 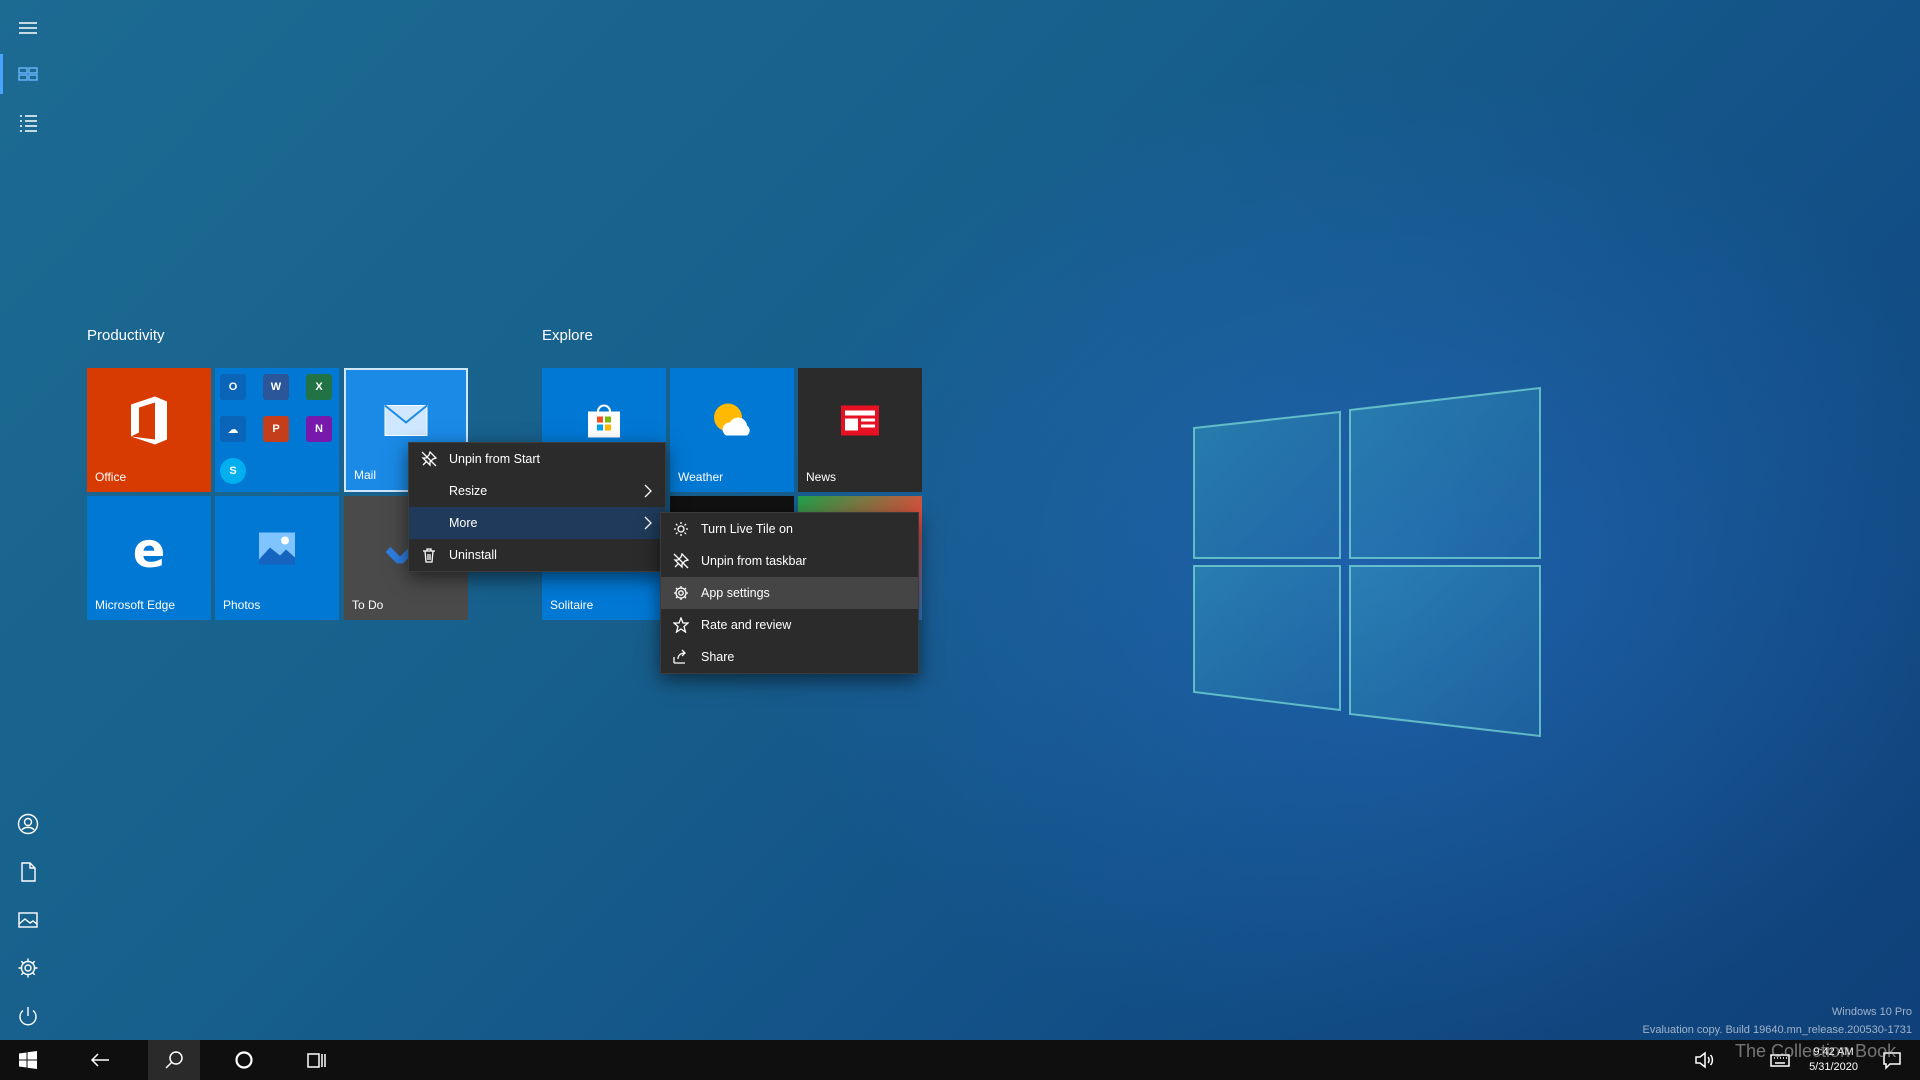 I want to click on volume-icon, so click(x=1704, y=1060).